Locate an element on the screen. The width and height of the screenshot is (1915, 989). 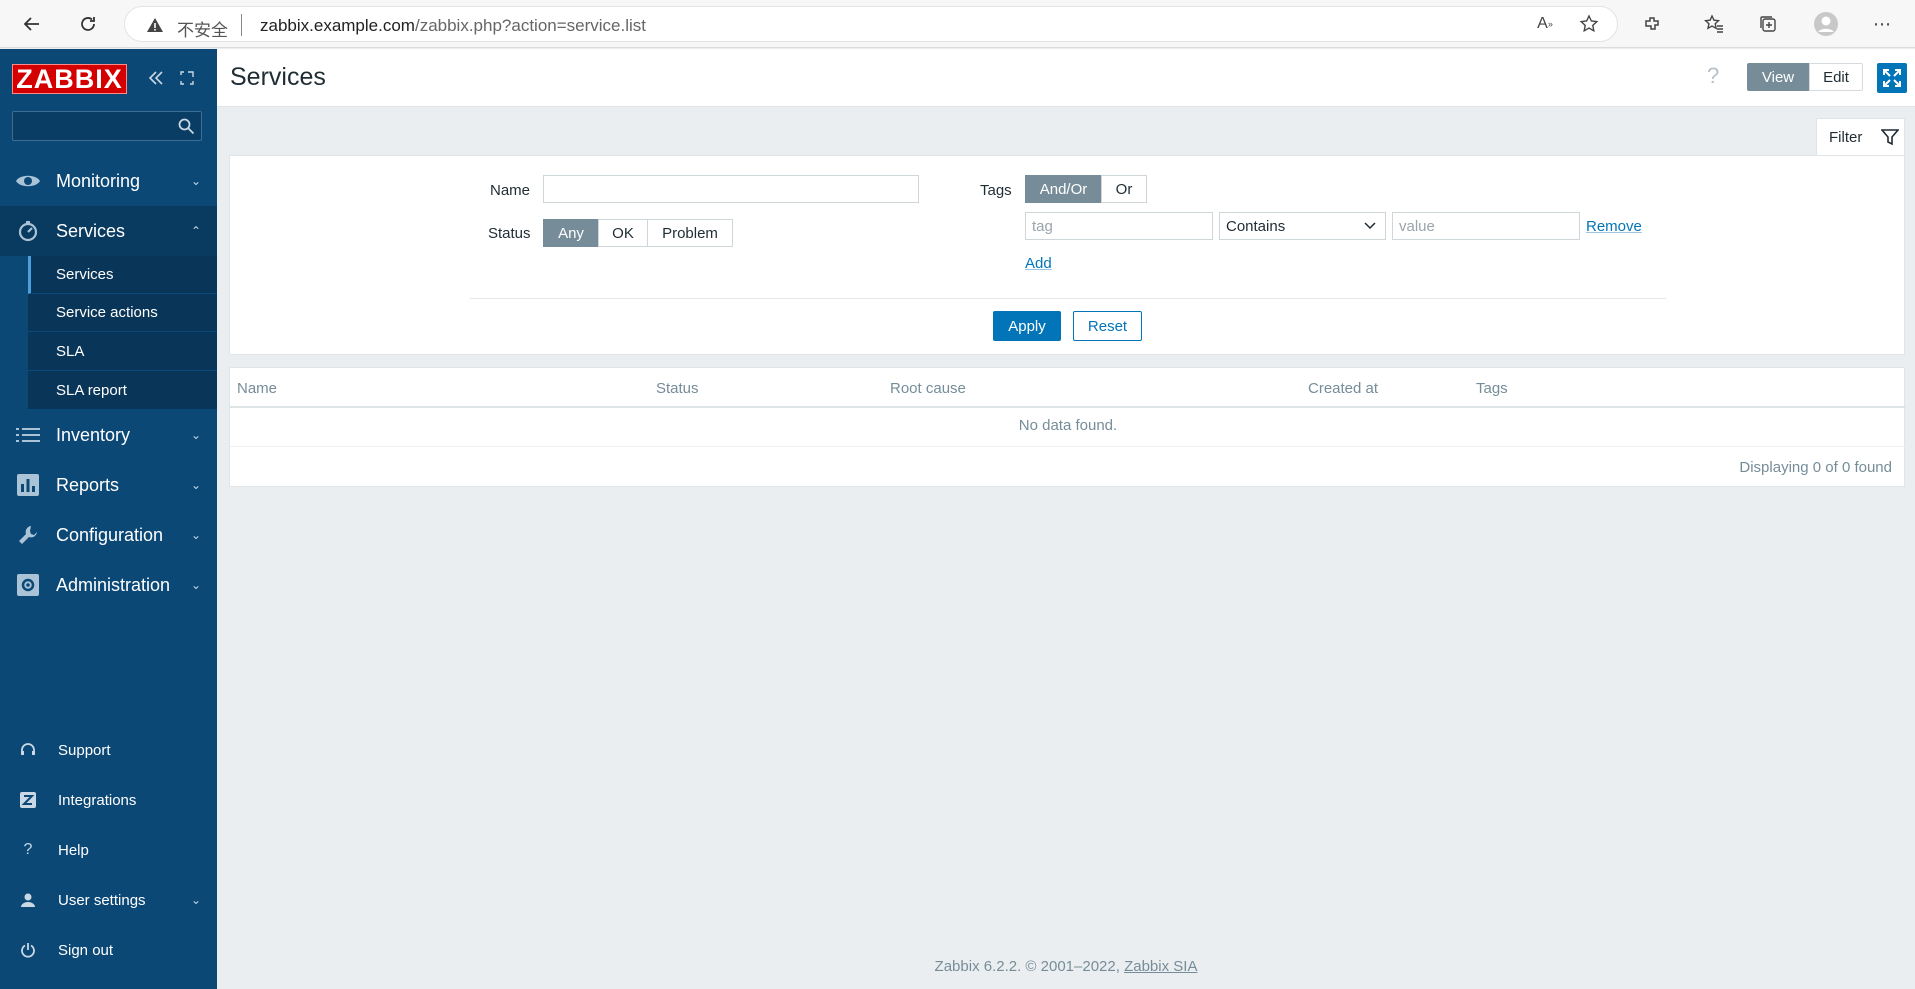
reload-button is located at coordinates (88, 24).